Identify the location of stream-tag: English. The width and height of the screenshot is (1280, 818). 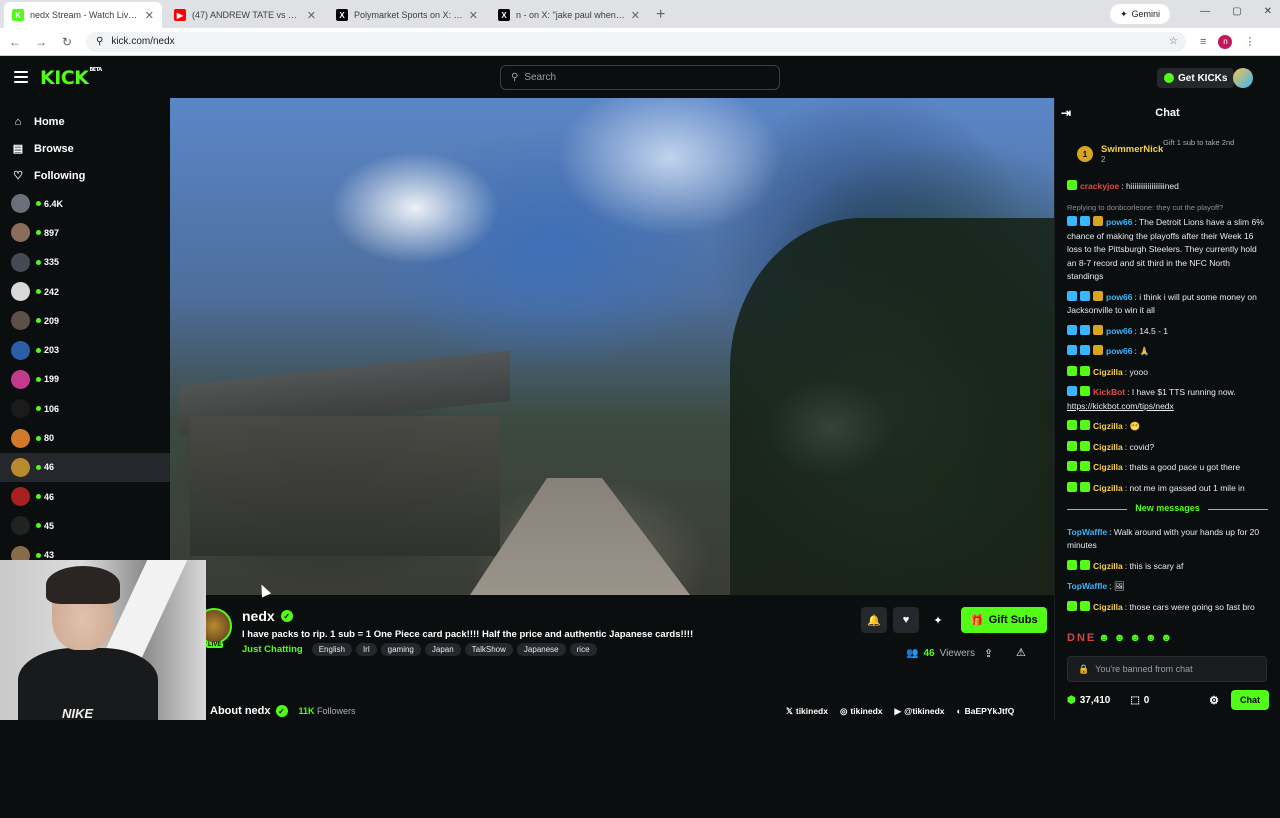
(331, 649).